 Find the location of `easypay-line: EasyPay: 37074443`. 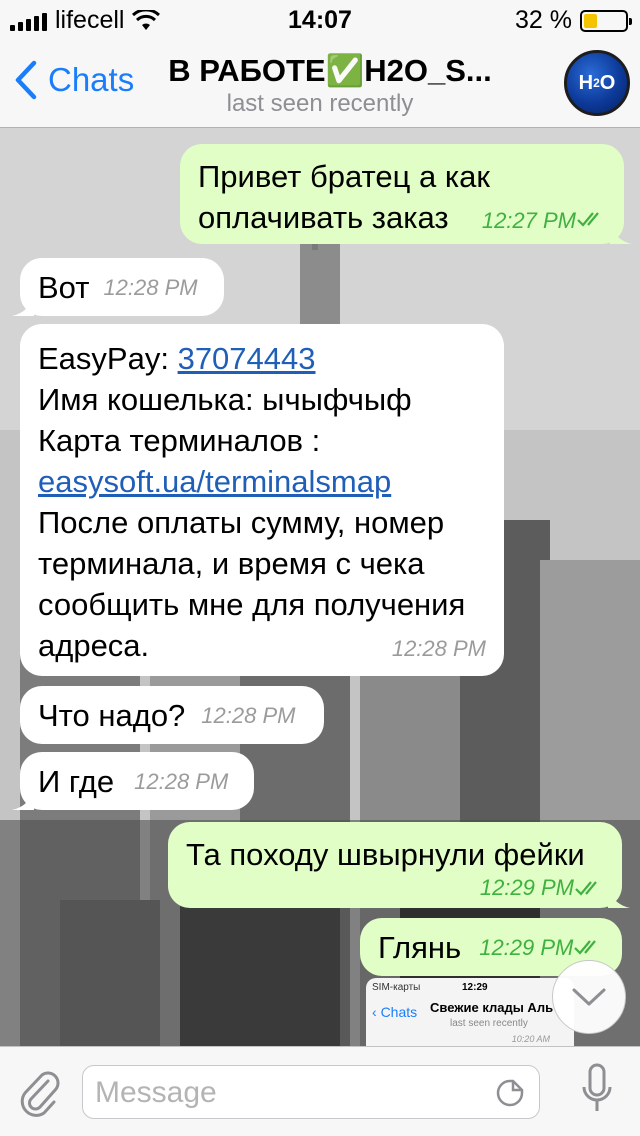

easypay-line: EasyPay: 37074443 is located at coordinates (262, 358).